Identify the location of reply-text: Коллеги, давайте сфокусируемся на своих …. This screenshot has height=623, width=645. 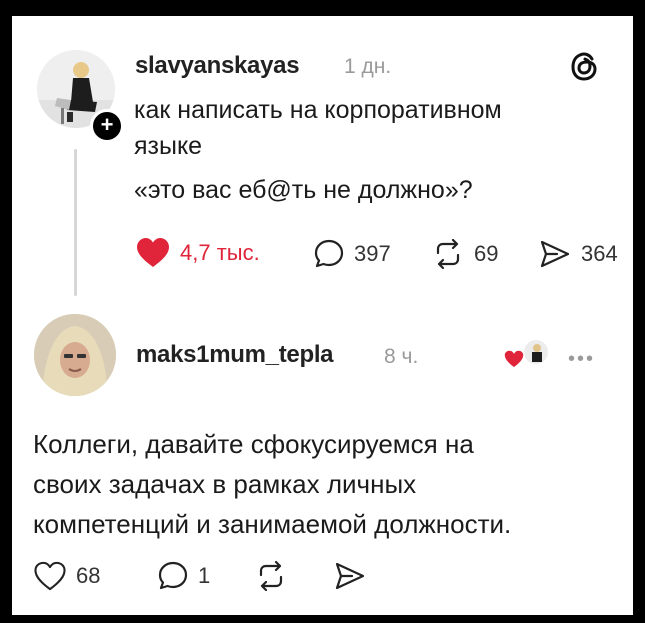
(272, 484).